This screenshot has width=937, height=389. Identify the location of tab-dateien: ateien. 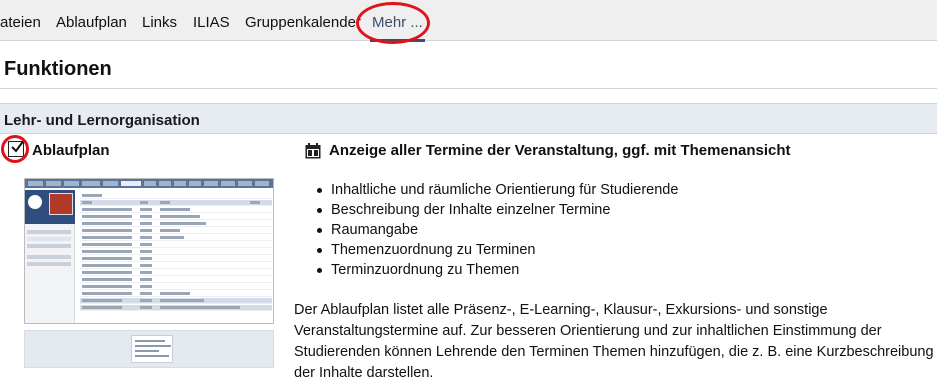
(20, 22).